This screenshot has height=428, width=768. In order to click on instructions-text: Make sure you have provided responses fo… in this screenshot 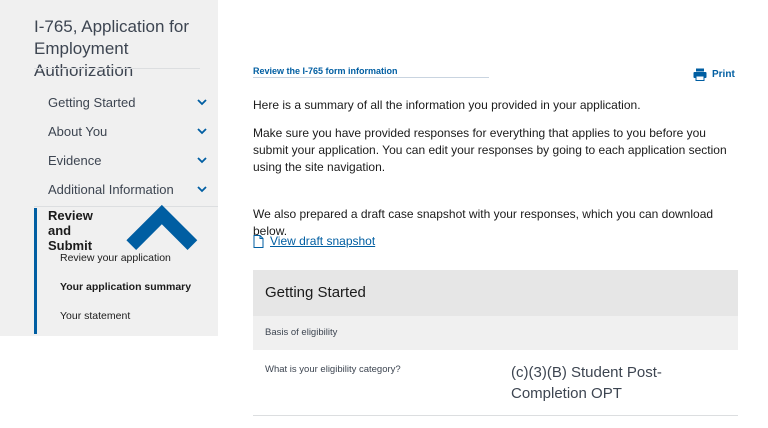, I will do `click(490, 150)`.